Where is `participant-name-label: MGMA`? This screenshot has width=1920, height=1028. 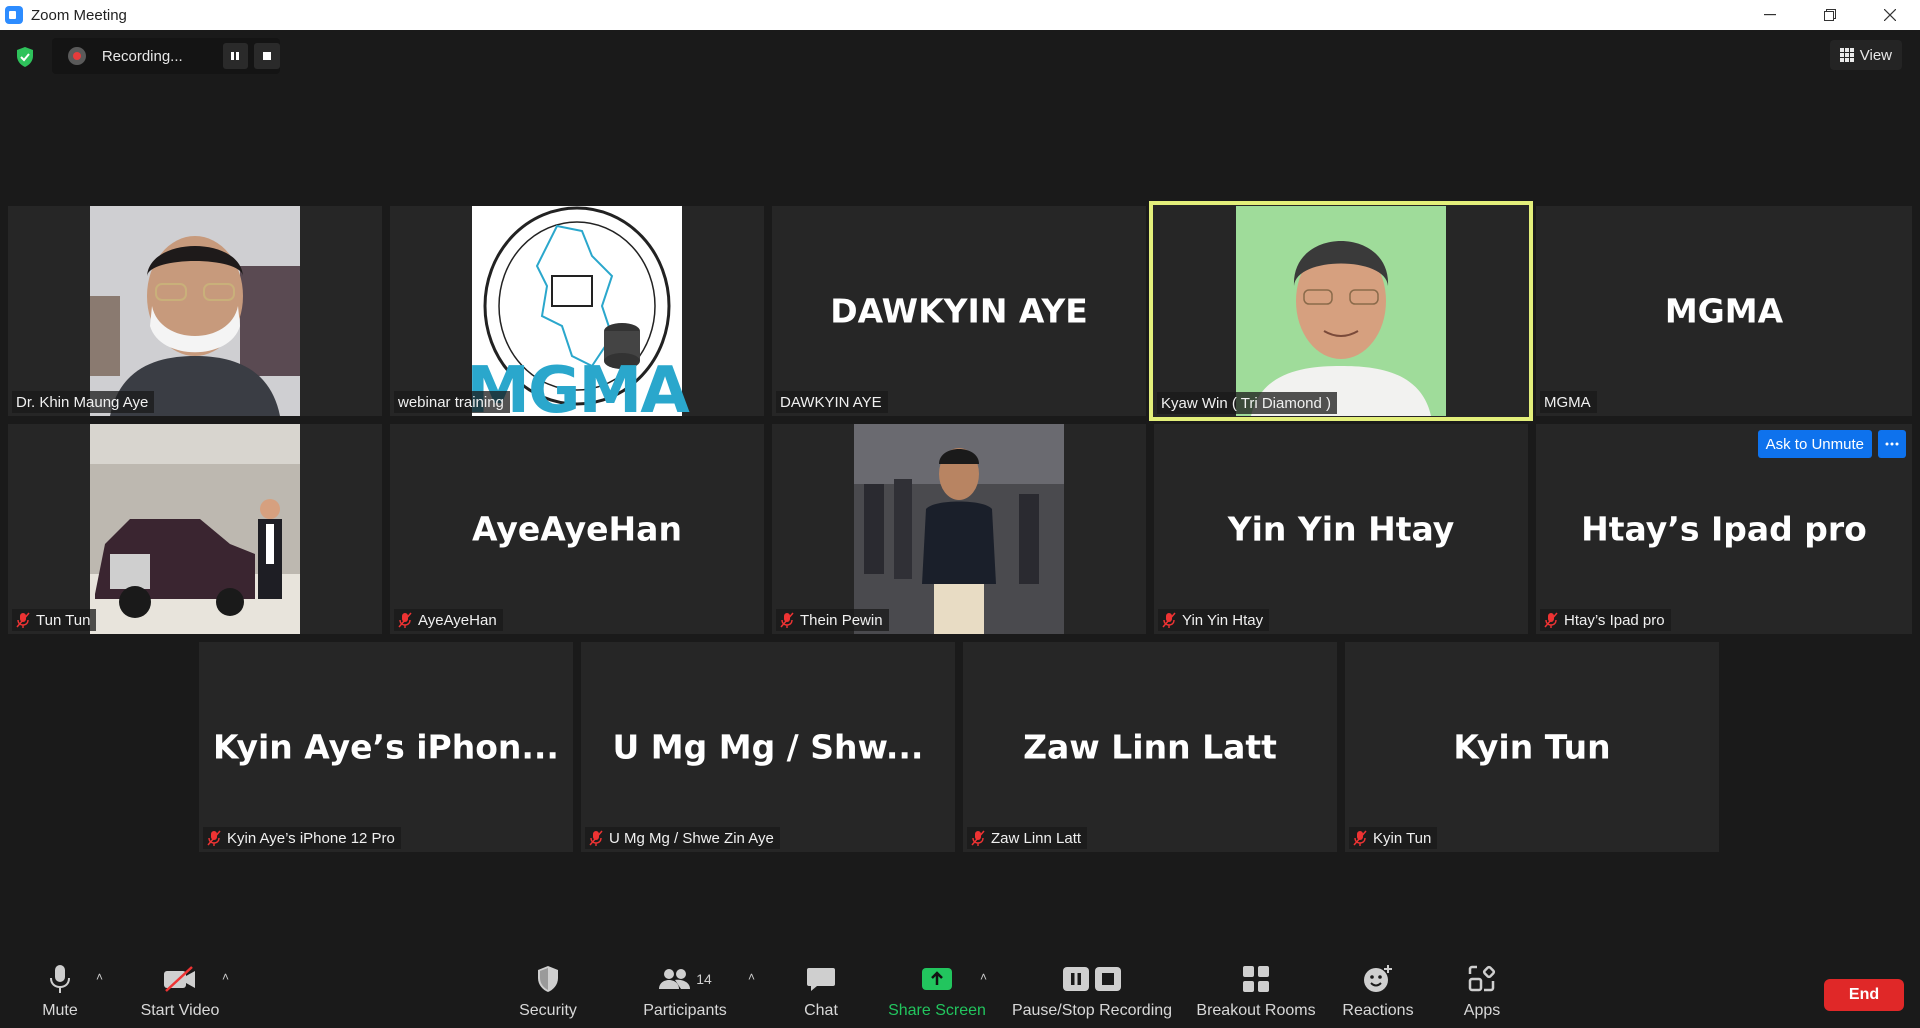 participant-name-label: MGMA is located at coordinates (1568, 402).